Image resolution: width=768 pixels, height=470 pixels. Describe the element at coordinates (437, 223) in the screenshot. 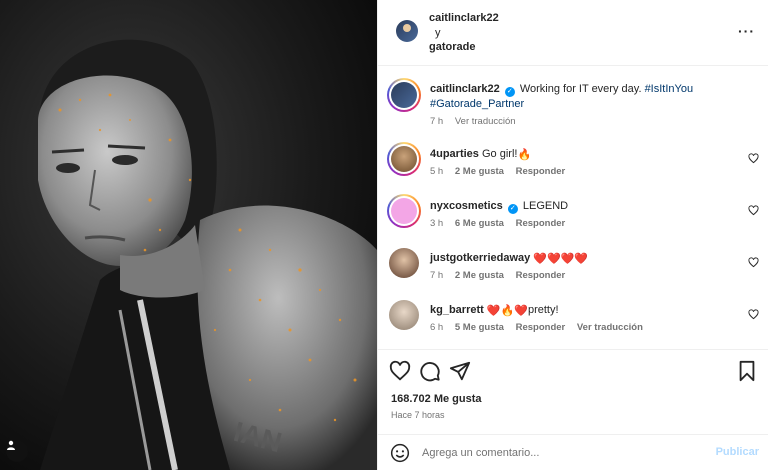

I see `timestamp: 3 h` at that location.